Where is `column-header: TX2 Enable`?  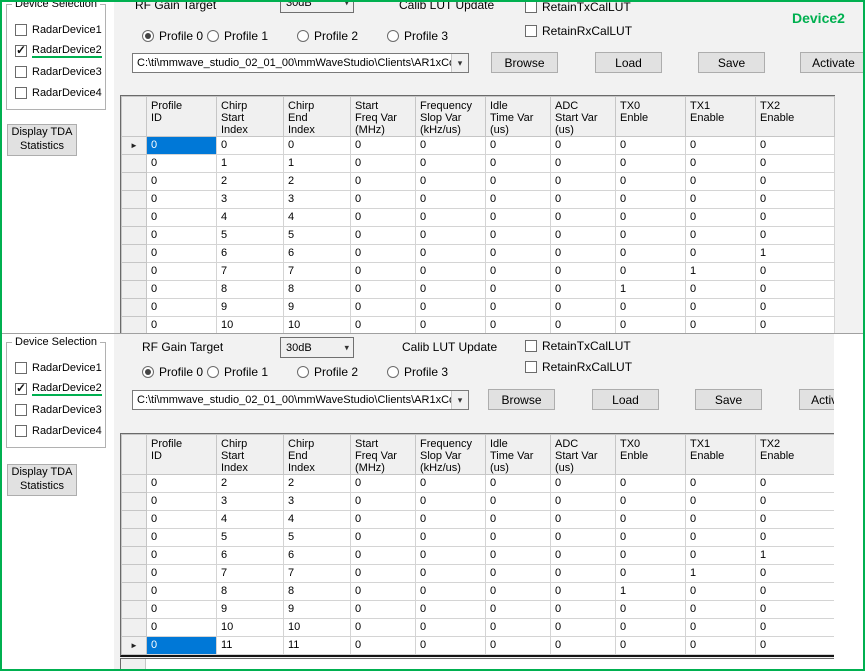
column-header: TX2 Enable is located at coordinates (794, 454).